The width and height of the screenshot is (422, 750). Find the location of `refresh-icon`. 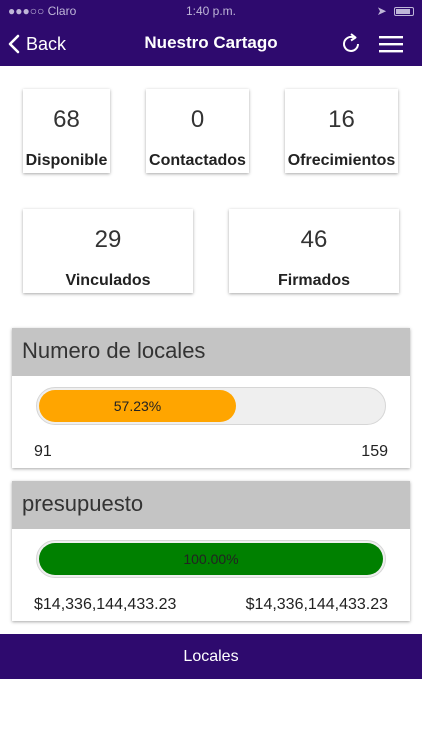

refresh-icon is located at coordinates (351, 44).